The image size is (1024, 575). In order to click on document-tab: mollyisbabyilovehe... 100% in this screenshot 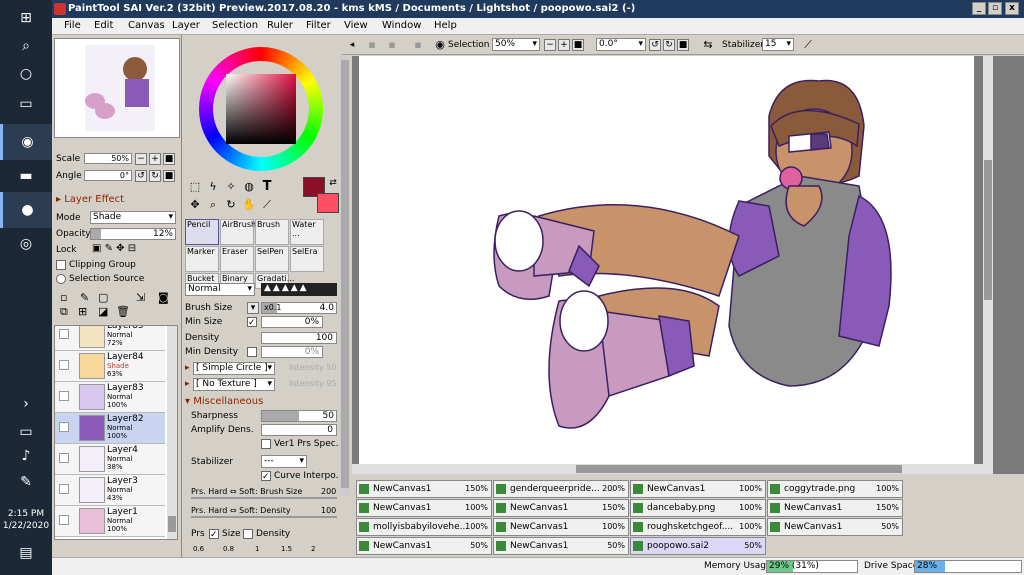, I will do `click(424, 527)`.